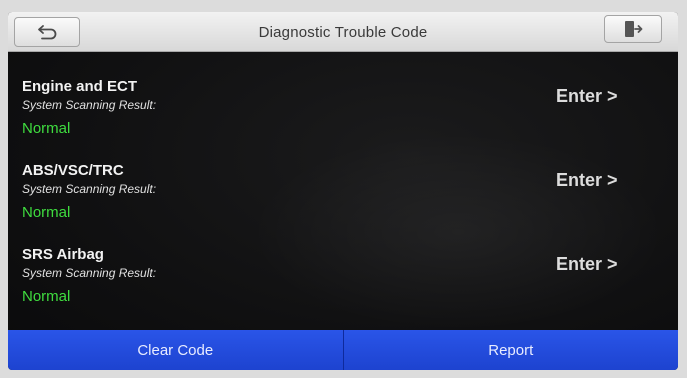  Describe the element at coordinates (80, 86) in the screenshot. I see `system-name: Engine and ECT` at that location.